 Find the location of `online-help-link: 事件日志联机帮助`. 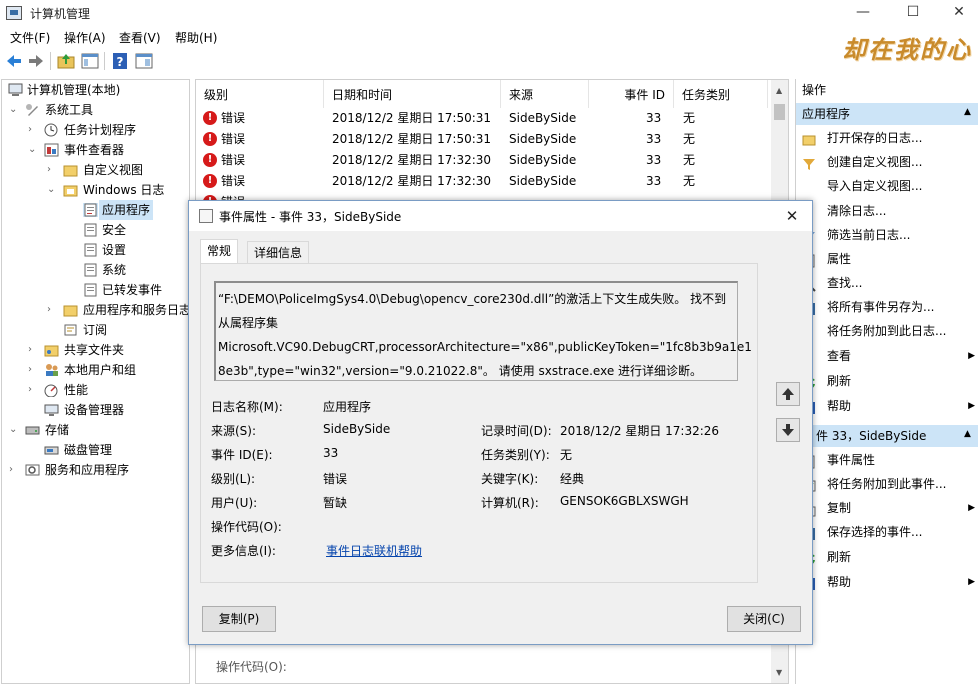

online-help-link: 事件日志联机帮助 is located at coordinates (374, 550).